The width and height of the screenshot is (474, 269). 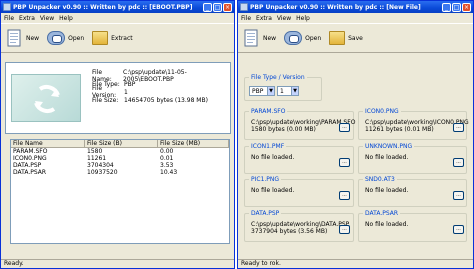 What do you see at coordinates (193, 143) in the screenshot?
I see `col-size-mb: File Size (MB)` at bounding box center [193, 143].